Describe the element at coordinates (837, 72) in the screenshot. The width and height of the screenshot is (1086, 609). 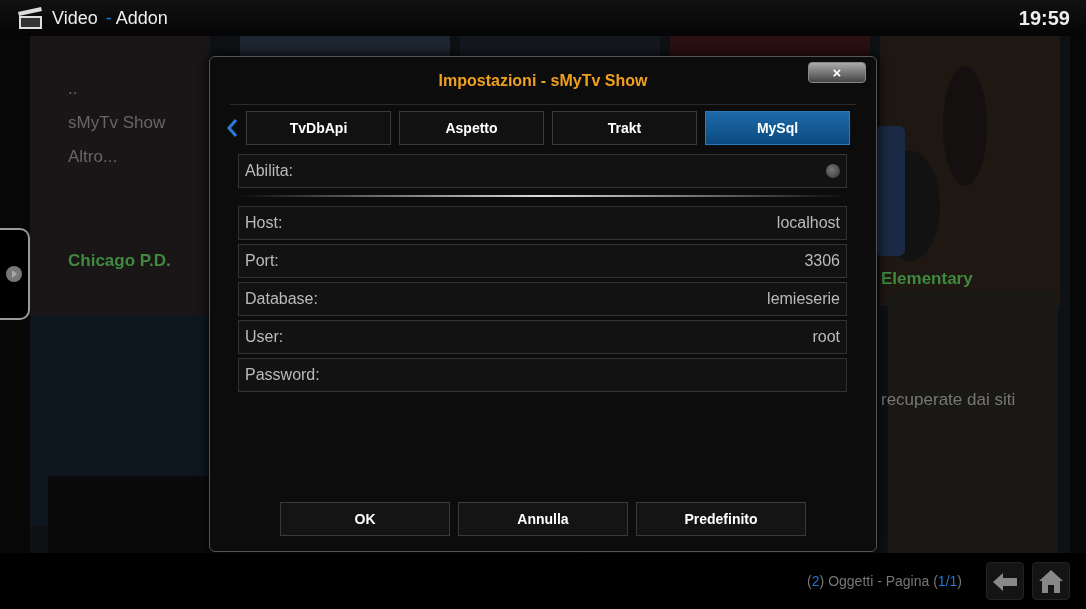
I see `close-button: ×` at that location.